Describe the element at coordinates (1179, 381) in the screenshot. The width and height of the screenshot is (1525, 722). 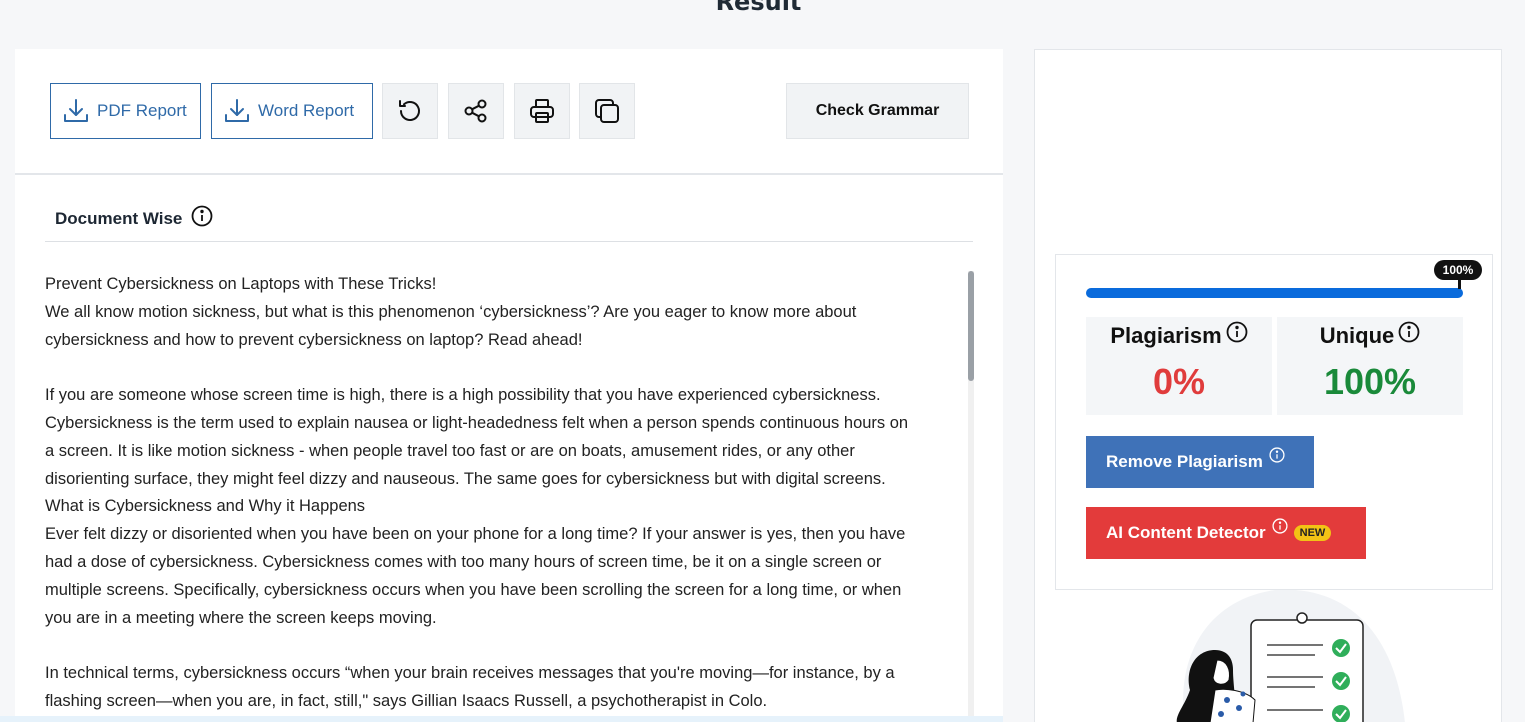
I see `plagiarism-value: 0%` at that location.